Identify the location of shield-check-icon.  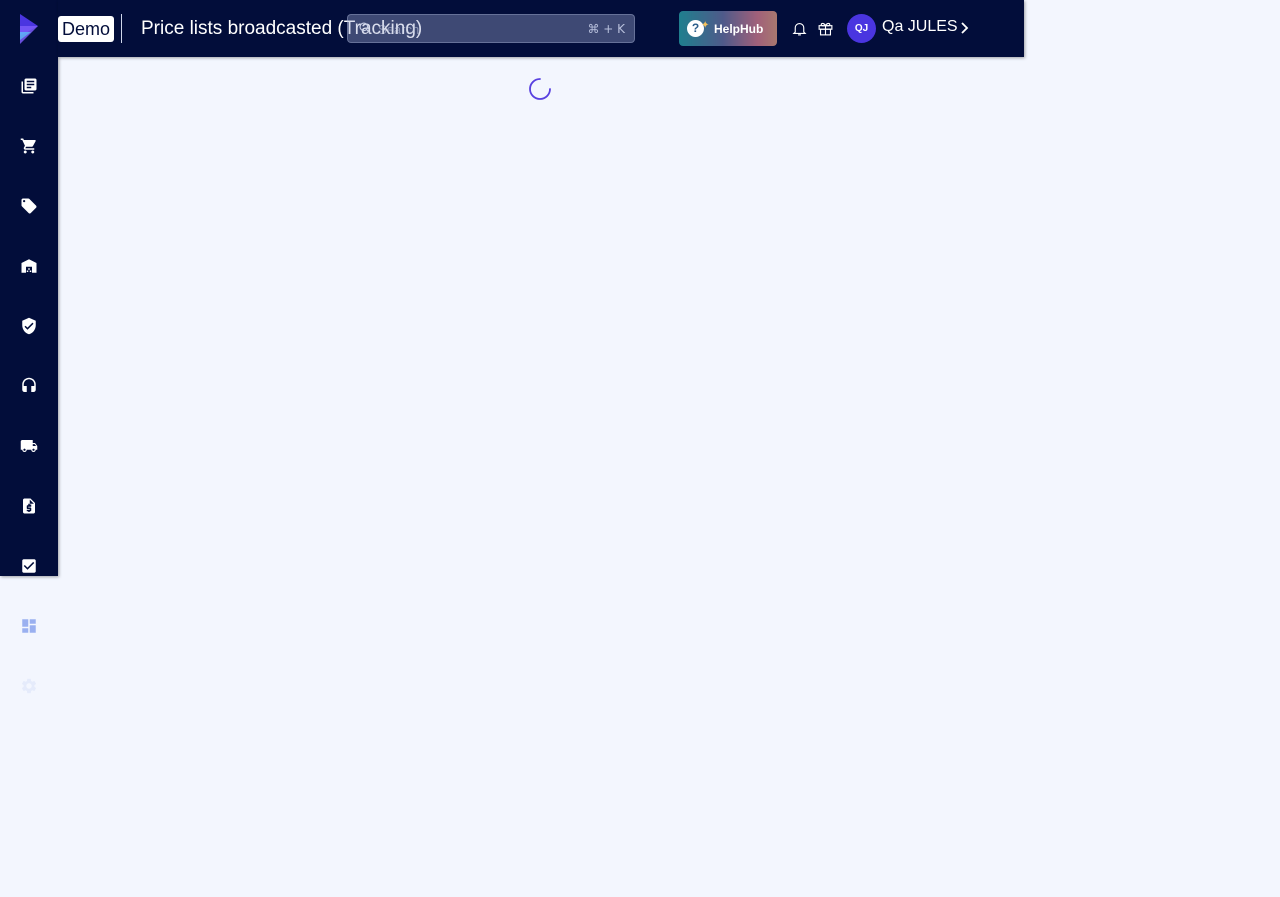
(29, 326).